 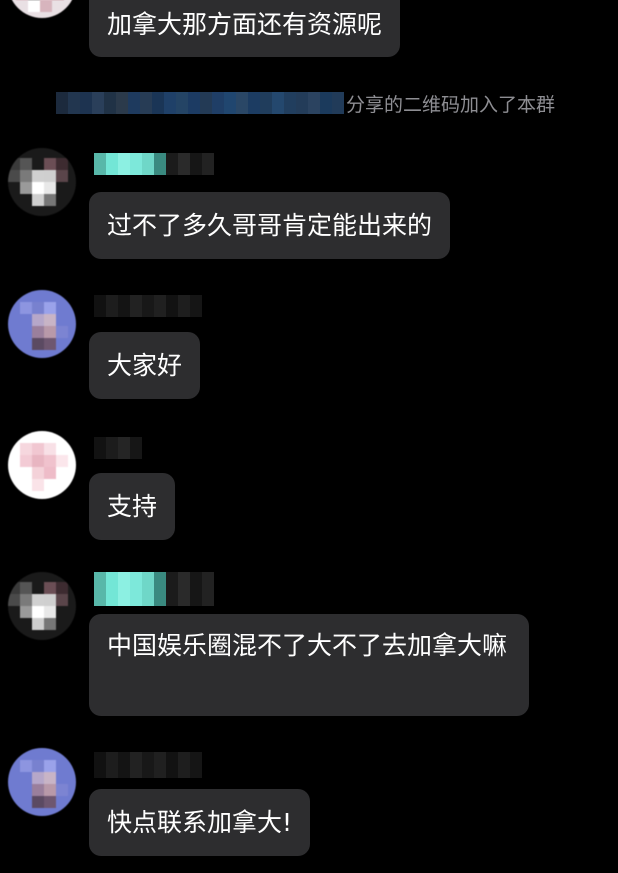 I want to click on message-text: 大家好, so click(x=145, y=365).